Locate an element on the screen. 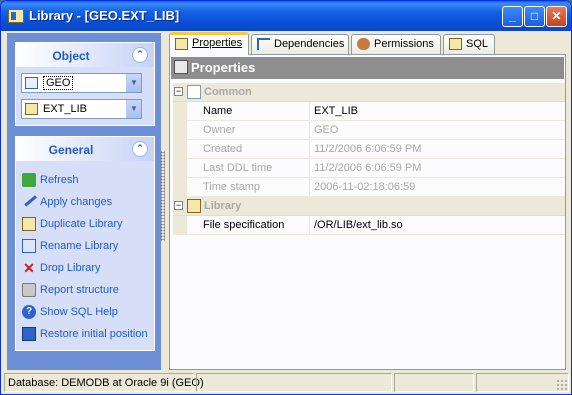 The image size is (572, 395). property-value: /OR/LIB/ext_lib.so is located at coordinates (438, 225).